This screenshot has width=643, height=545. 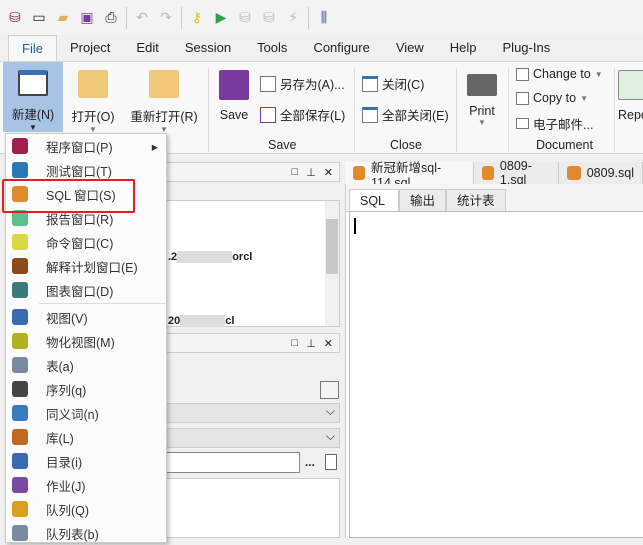 I want to click on new-file-icon, so click(x=331, y=462).